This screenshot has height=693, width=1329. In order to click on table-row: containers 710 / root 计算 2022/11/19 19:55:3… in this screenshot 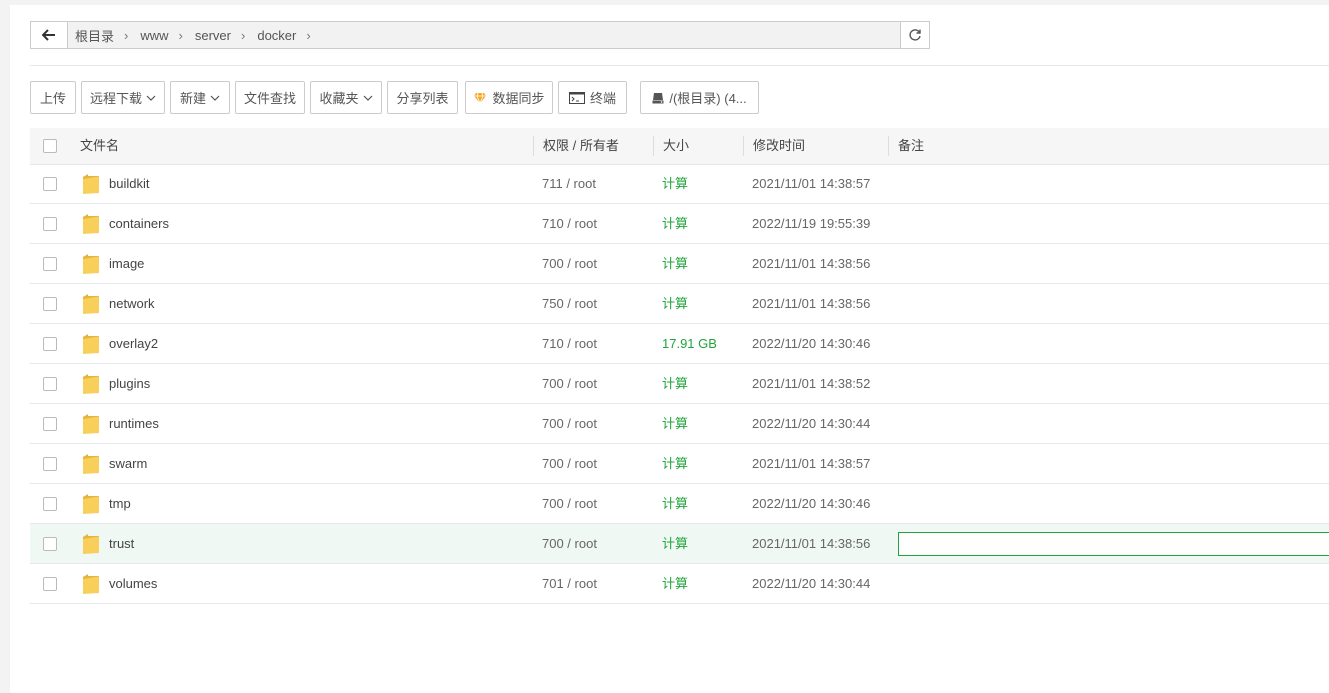, I will do `click(679, 224)`.